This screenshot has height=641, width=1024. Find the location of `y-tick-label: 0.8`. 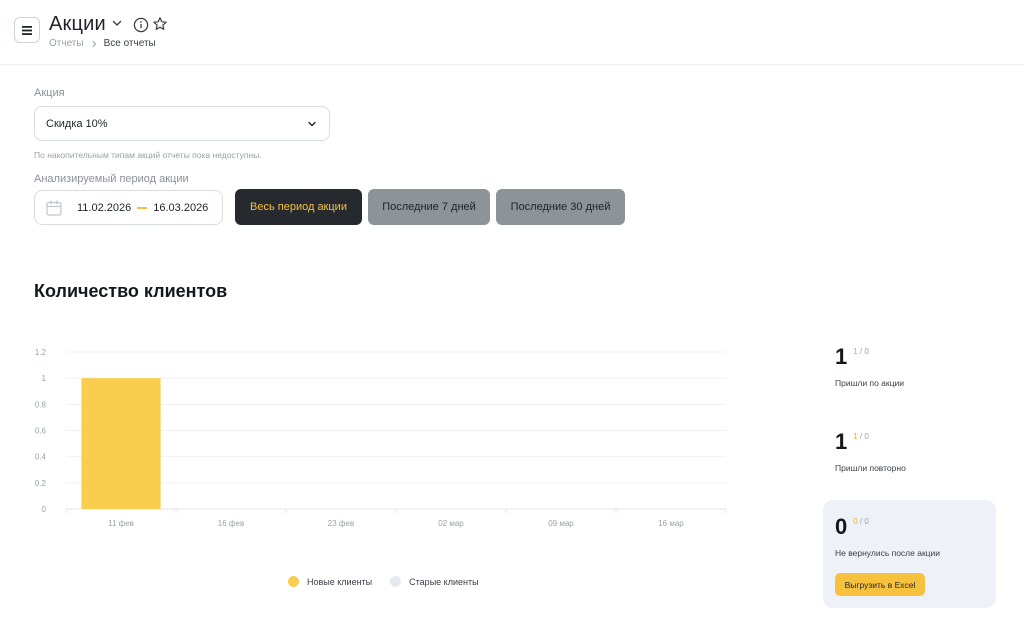

y-tick-label: 0.8 is located at coordinates (41, 404).